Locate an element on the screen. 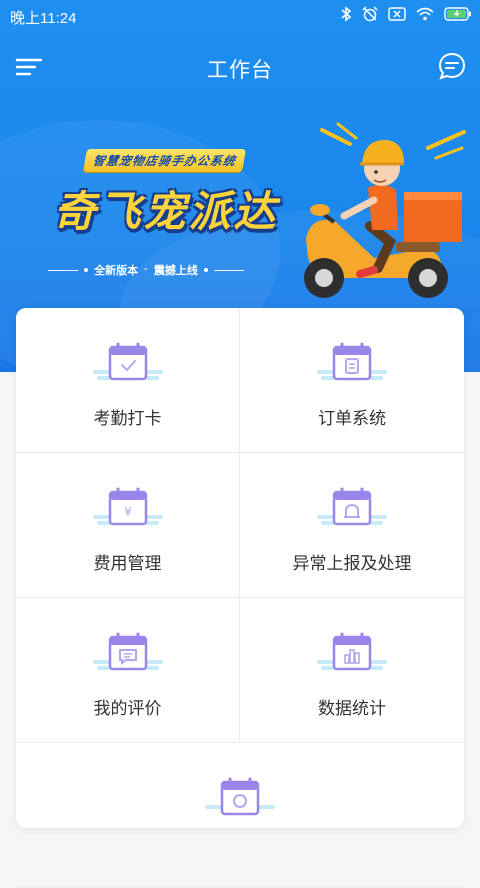 The image size is (480, 888). grid-item-expenses: ¥ 费用管理 is located at coordinates (128, 525).